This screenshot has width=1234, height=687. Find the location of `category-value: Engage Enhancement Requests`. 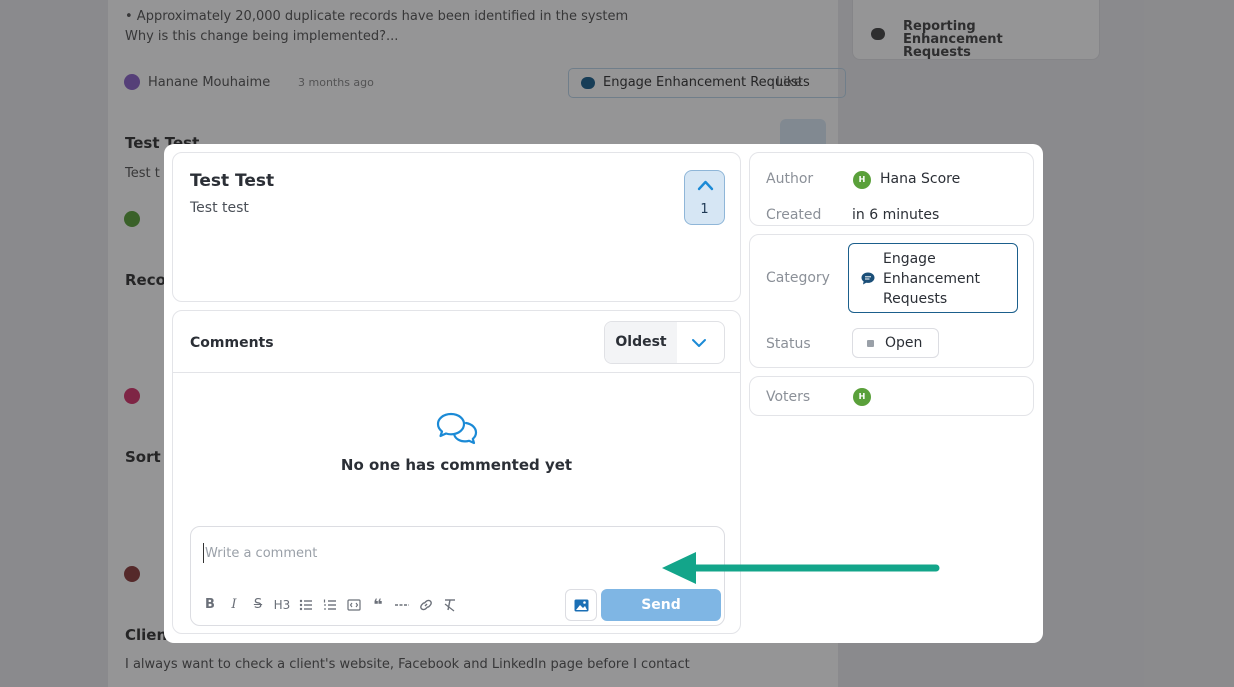

category-value: Engage Enhancement Requests is located at coordinates (931, 279).